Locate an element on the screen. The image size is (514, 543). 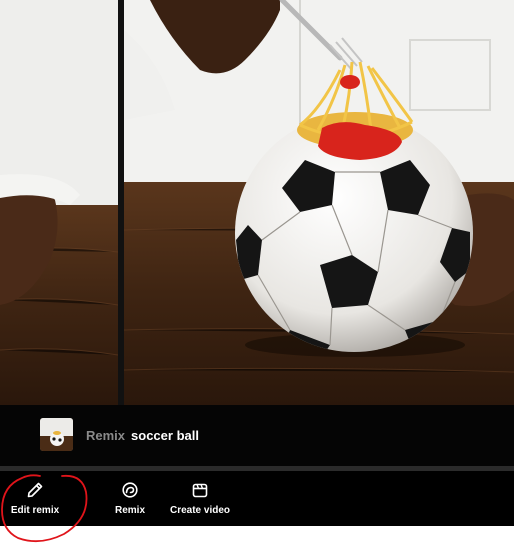
remix-icon is located at coordinates (130, 490).